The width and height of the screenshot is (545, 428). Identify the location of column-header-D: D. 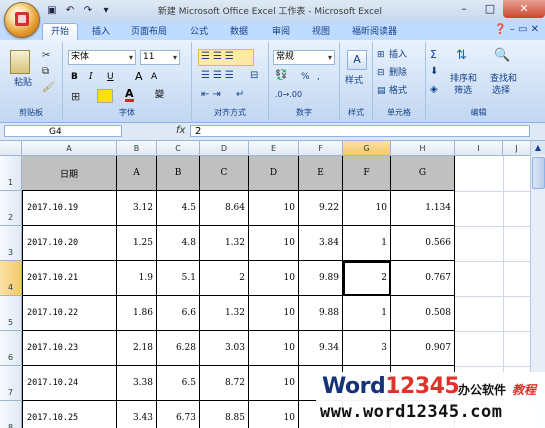
(224, 148).